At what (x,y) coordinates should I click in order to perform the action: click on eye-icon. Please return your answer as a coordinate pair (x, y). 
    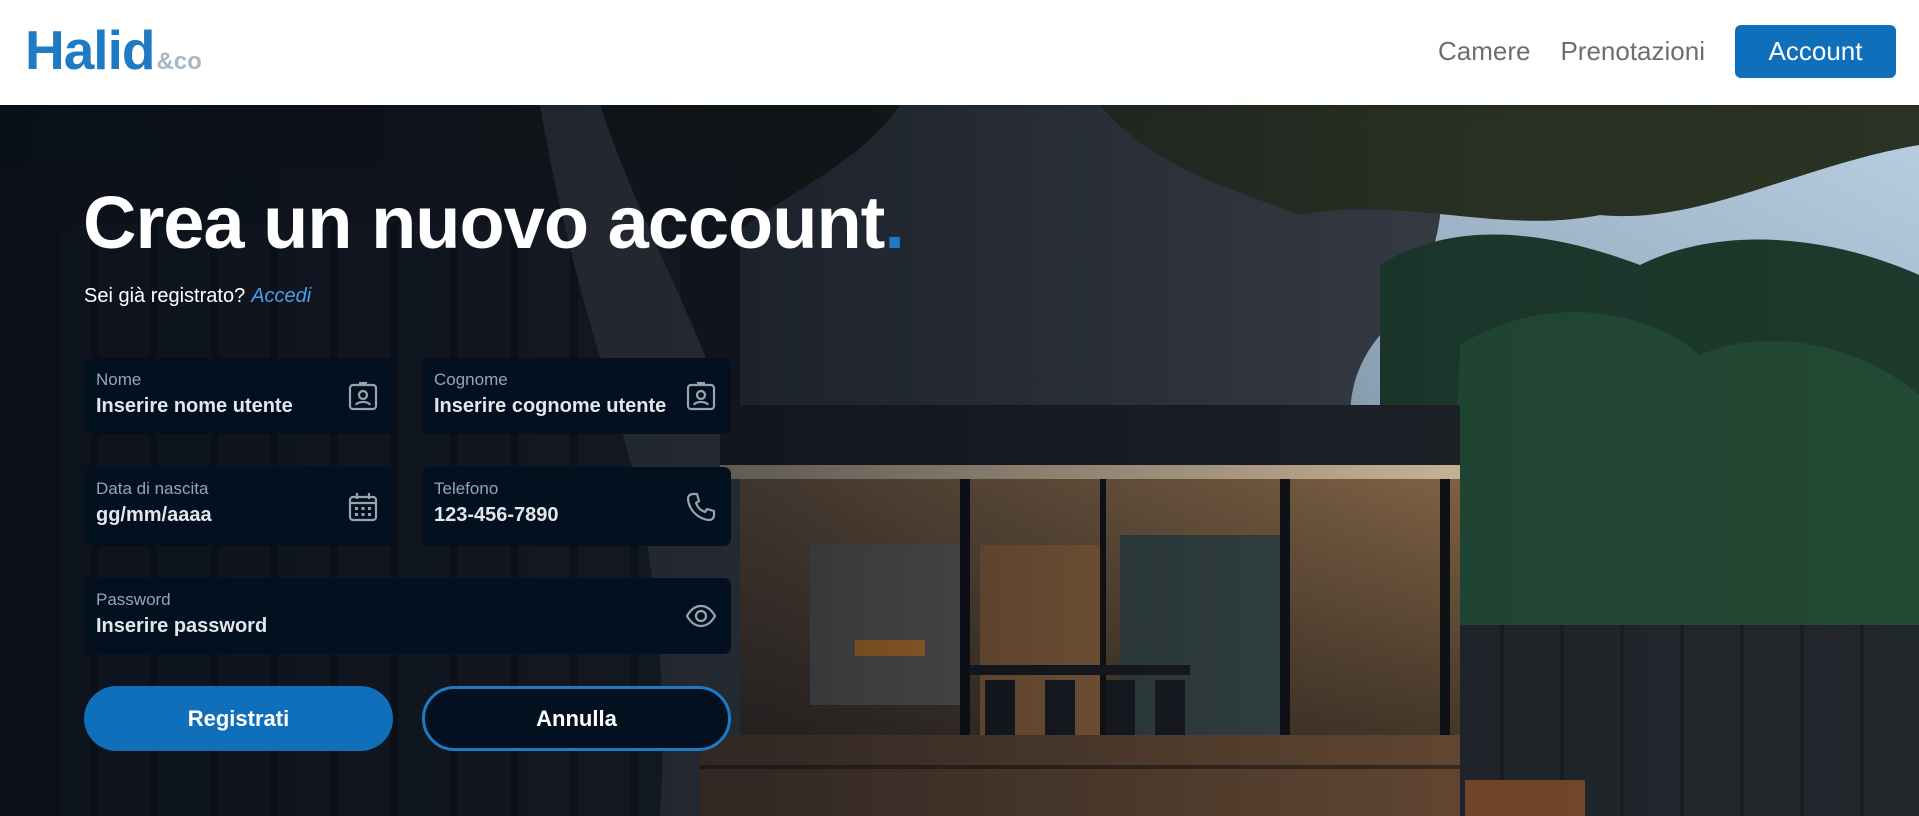
    Looking at the image, I should click on (701, 616).